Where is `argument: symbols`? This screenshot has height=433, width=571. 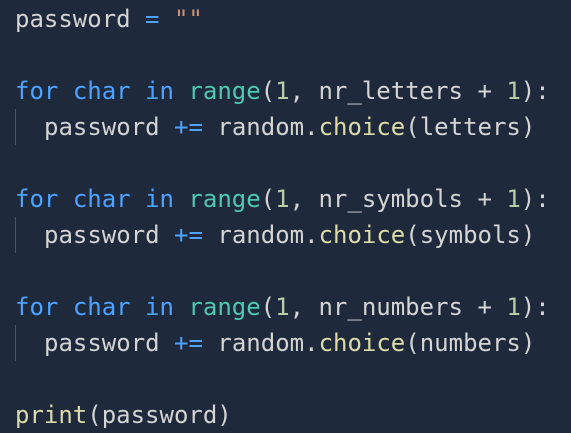 argument: symbols is located at coordinates (470, 235).